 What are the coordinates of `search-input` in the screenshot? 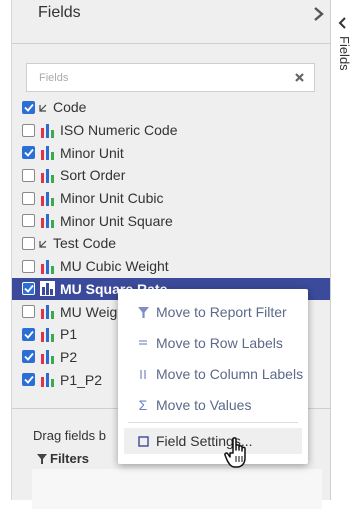 It's located at (152, 77).